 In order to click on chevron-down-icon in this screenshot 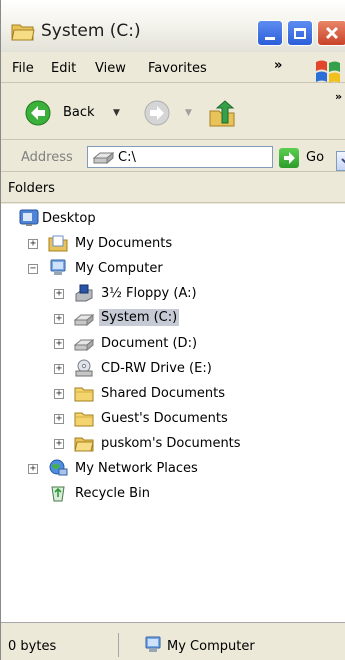, I will do `click(343, 161)`.